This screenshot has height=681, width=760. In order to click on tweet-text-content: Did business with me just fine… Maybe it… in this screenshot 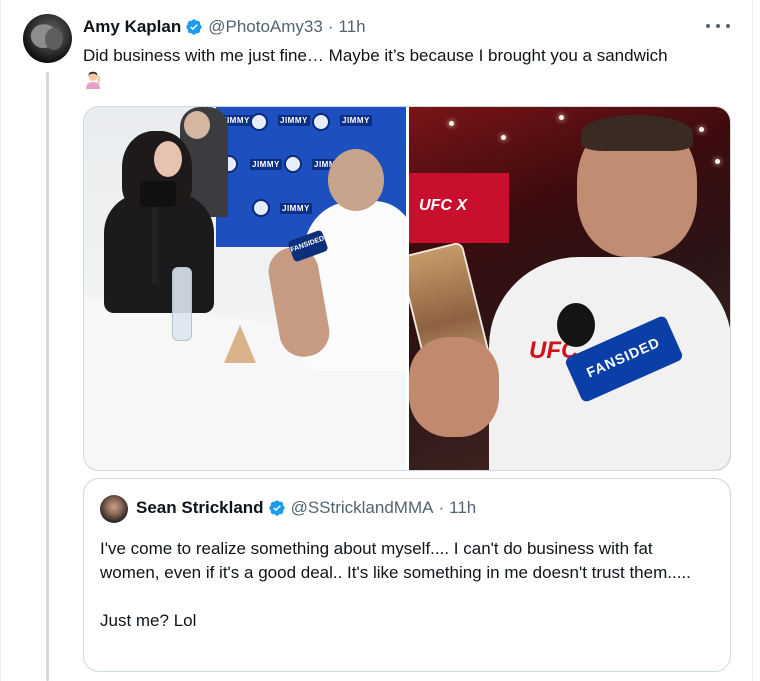, I will do `click(375, 55)`.